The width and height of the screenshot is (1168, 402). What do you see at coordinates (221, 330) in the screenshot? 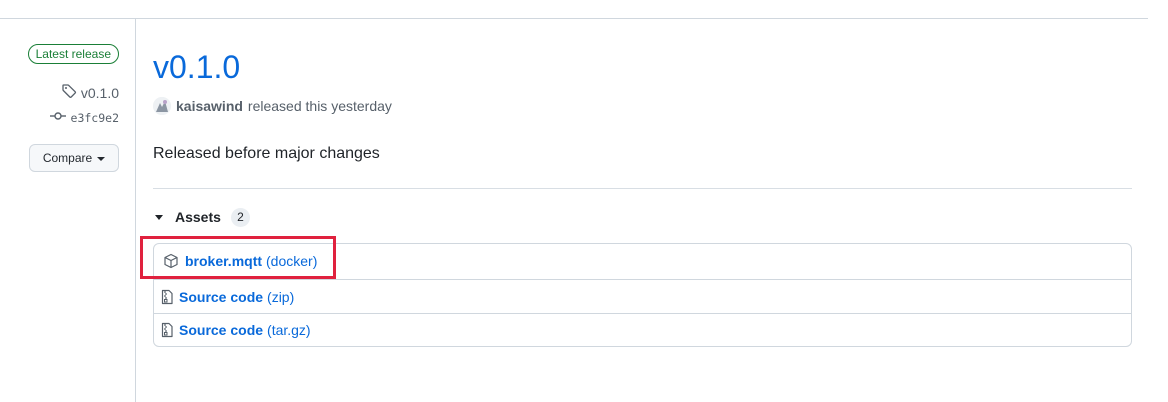
I see `asset-link-source-targz: Source code` at bounding box center [221, 330].